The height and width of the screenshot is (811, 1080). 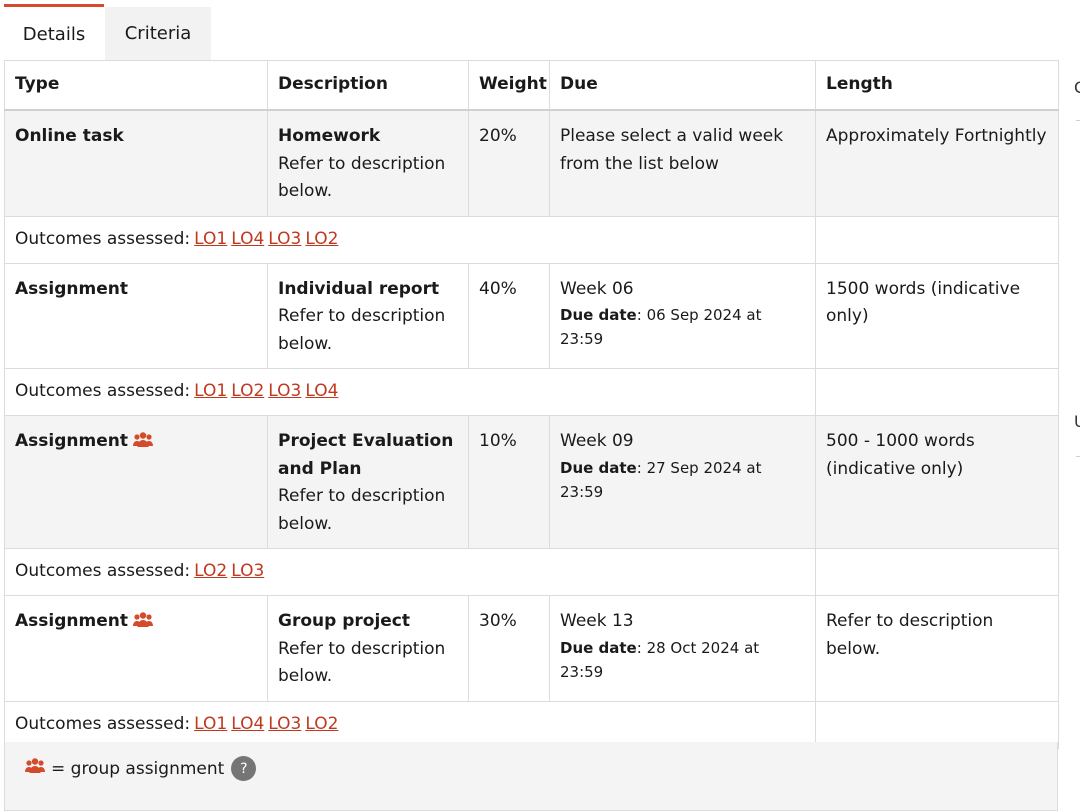 What do you see at coordinates (509, 85) in the screenshot?
I see `header-weight: Weight` at bounding box center [509, 85].